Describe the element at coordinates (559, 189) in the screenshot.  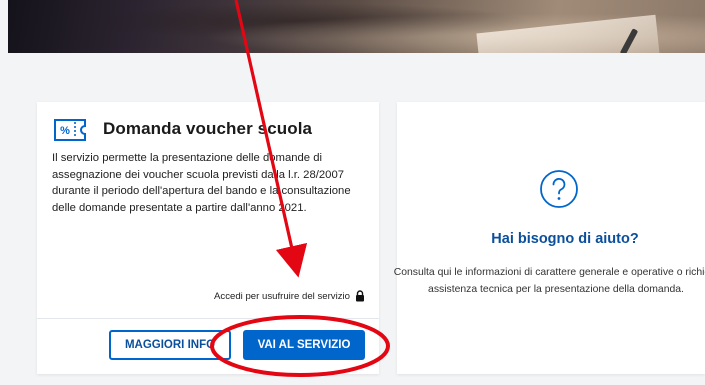
I see `help-question-icon` at that location.